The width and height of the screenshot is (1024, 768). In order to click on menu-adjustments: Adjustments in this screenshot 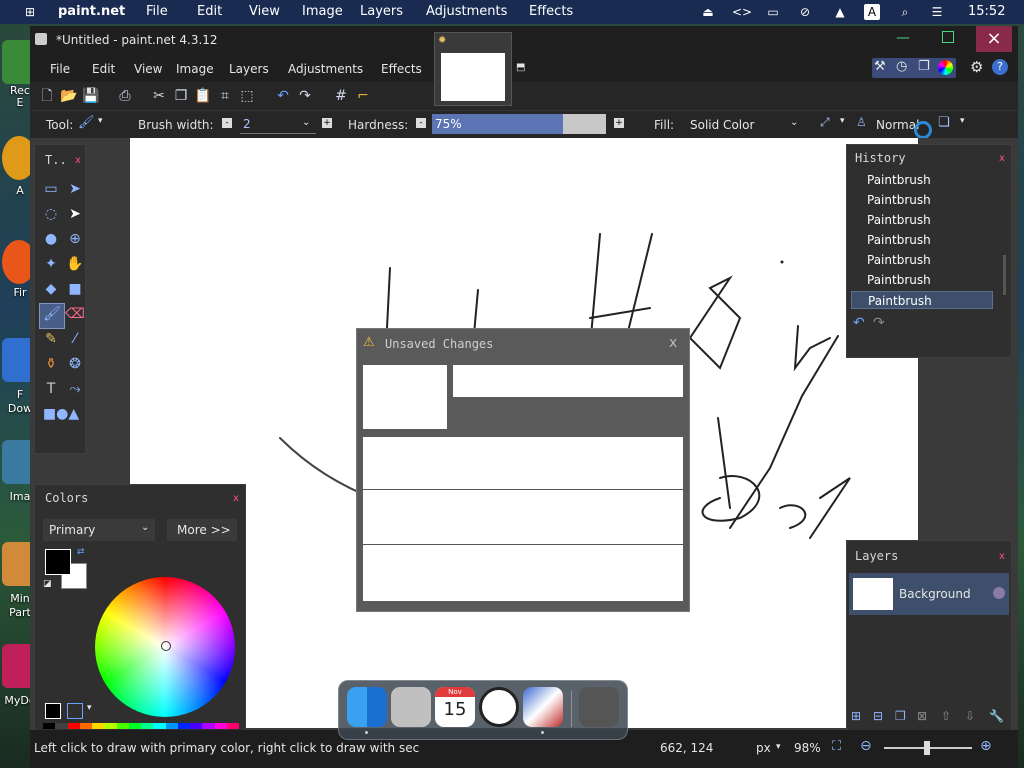, I will do `click(325, 69)`.